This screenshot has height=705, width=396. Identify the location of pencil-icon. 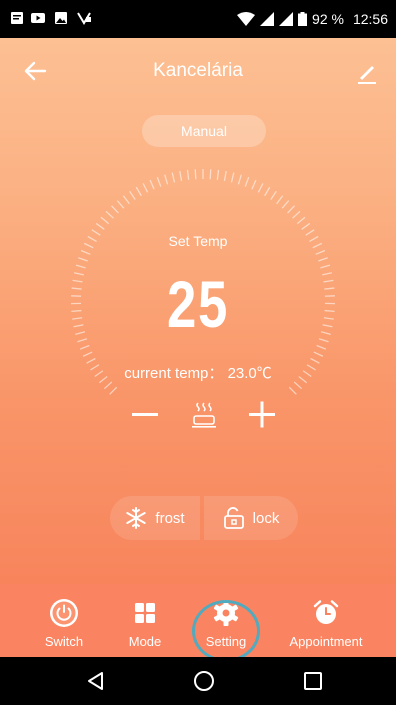
(367, 71).